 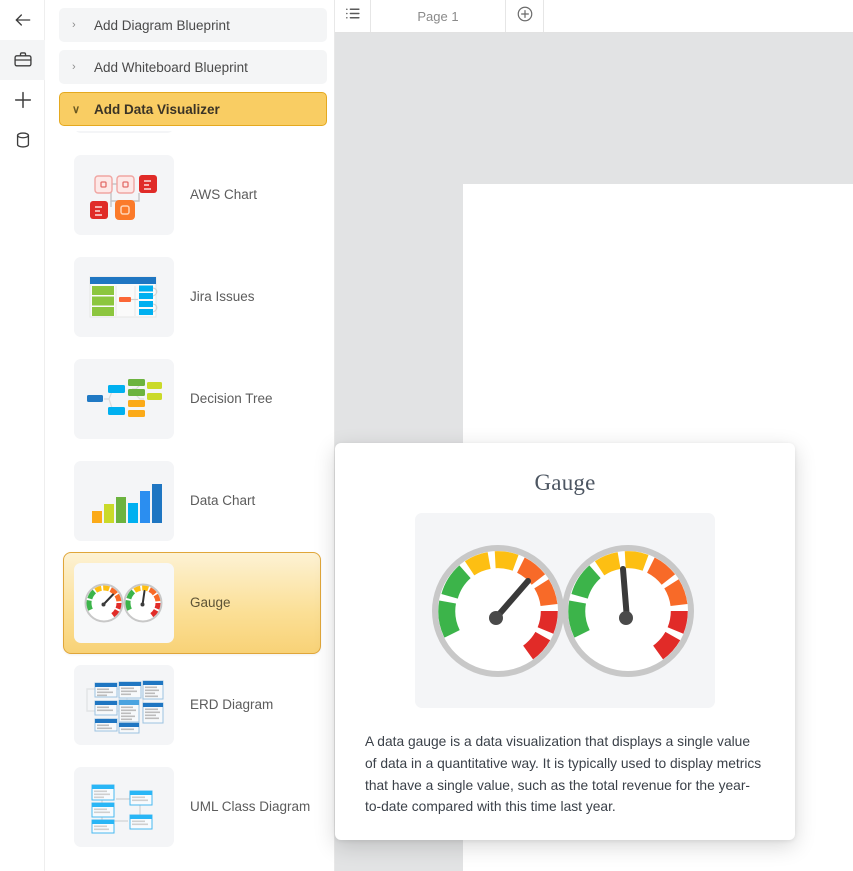 I want to click on list-item-jira-issues: Jira Issues, so click(x=192, y=297).